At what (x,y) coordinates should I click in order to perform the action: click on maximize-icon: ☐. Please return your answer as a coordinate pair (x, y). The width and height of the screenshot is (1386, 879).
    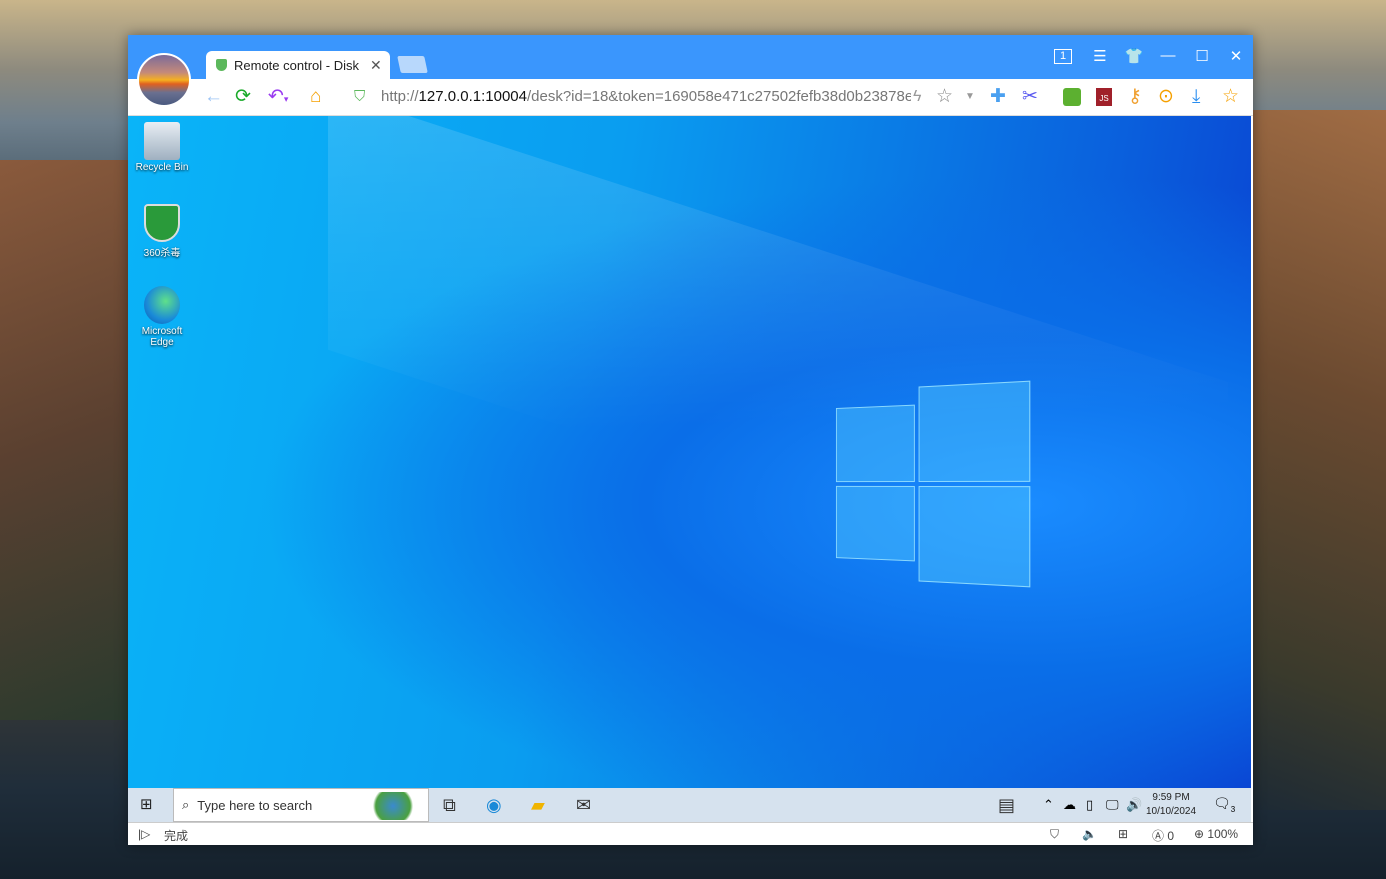
    Looking at the image, I should click on (1202, 56).